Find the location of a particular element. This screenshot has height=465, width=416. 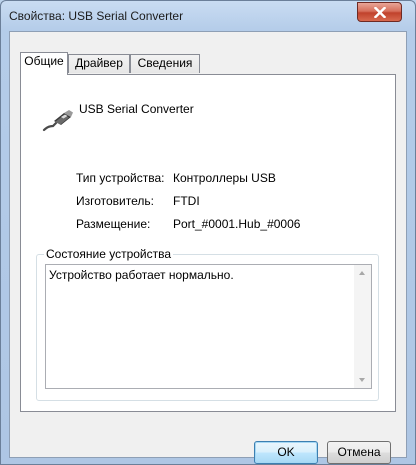

tab-details-label: Сведения is located at coordinates (165, 63).